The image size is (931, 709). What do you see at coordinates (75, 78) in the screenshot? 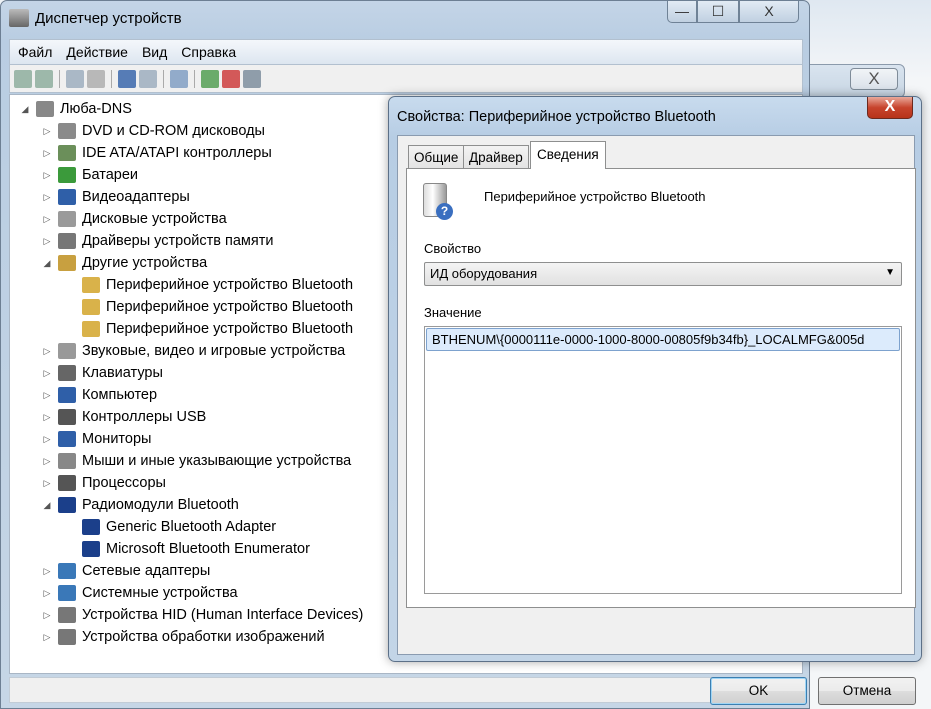
I see `show-hide-console-tree-icon` at bounding box center [75, 78].